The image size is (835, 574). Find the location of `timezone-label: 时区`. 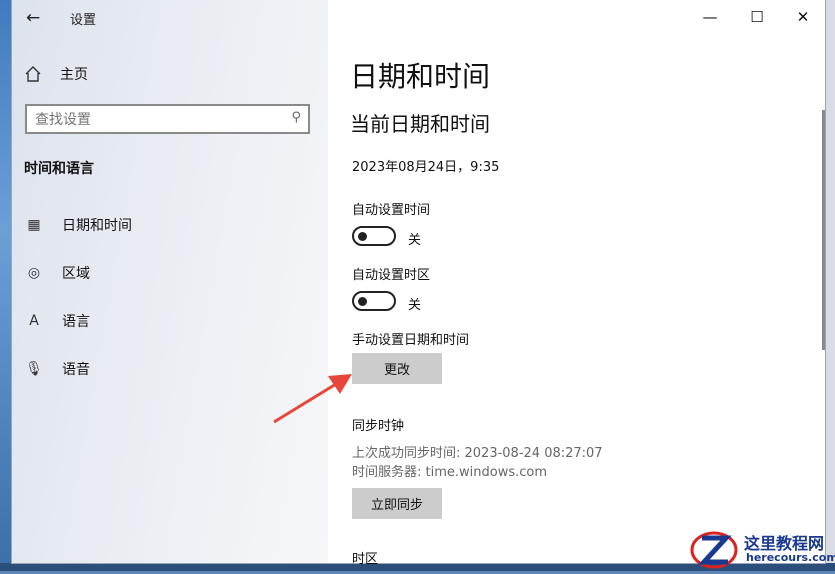

timezone-label: 时区 is located at coordinates (365, 559).